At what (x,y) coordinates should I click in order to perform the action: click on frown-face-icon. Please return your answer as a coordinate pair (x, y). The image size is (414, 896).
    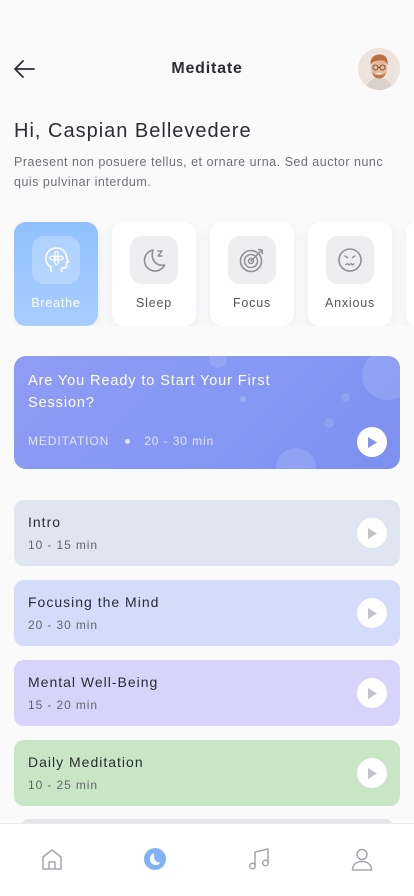
    Looking at the image, I should click on (350, 260).